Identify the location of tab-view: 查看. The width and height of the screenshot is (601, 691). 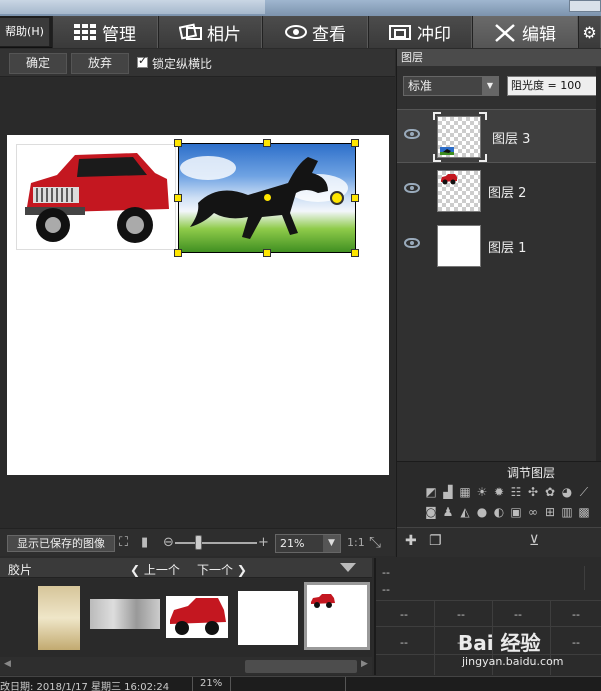
(315, 32).